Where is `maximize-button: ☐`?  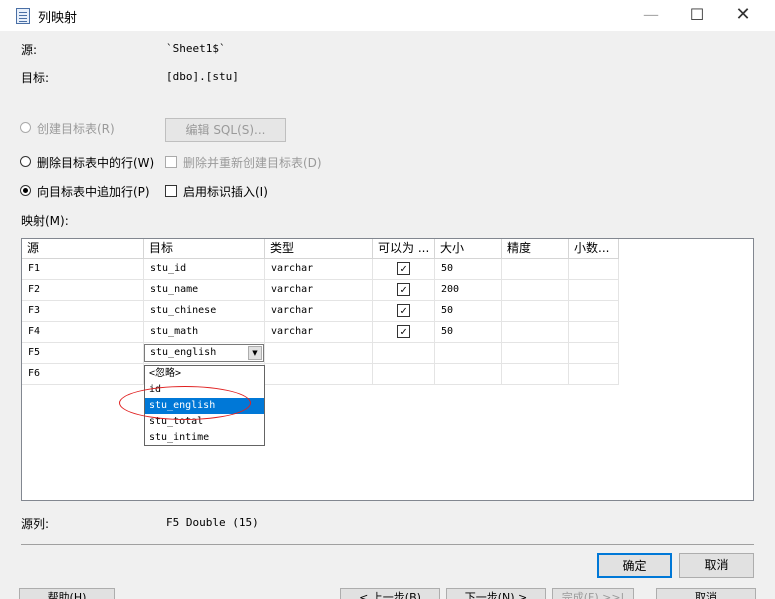 maximize-button: ☐ is located at coordinates (697, 15).